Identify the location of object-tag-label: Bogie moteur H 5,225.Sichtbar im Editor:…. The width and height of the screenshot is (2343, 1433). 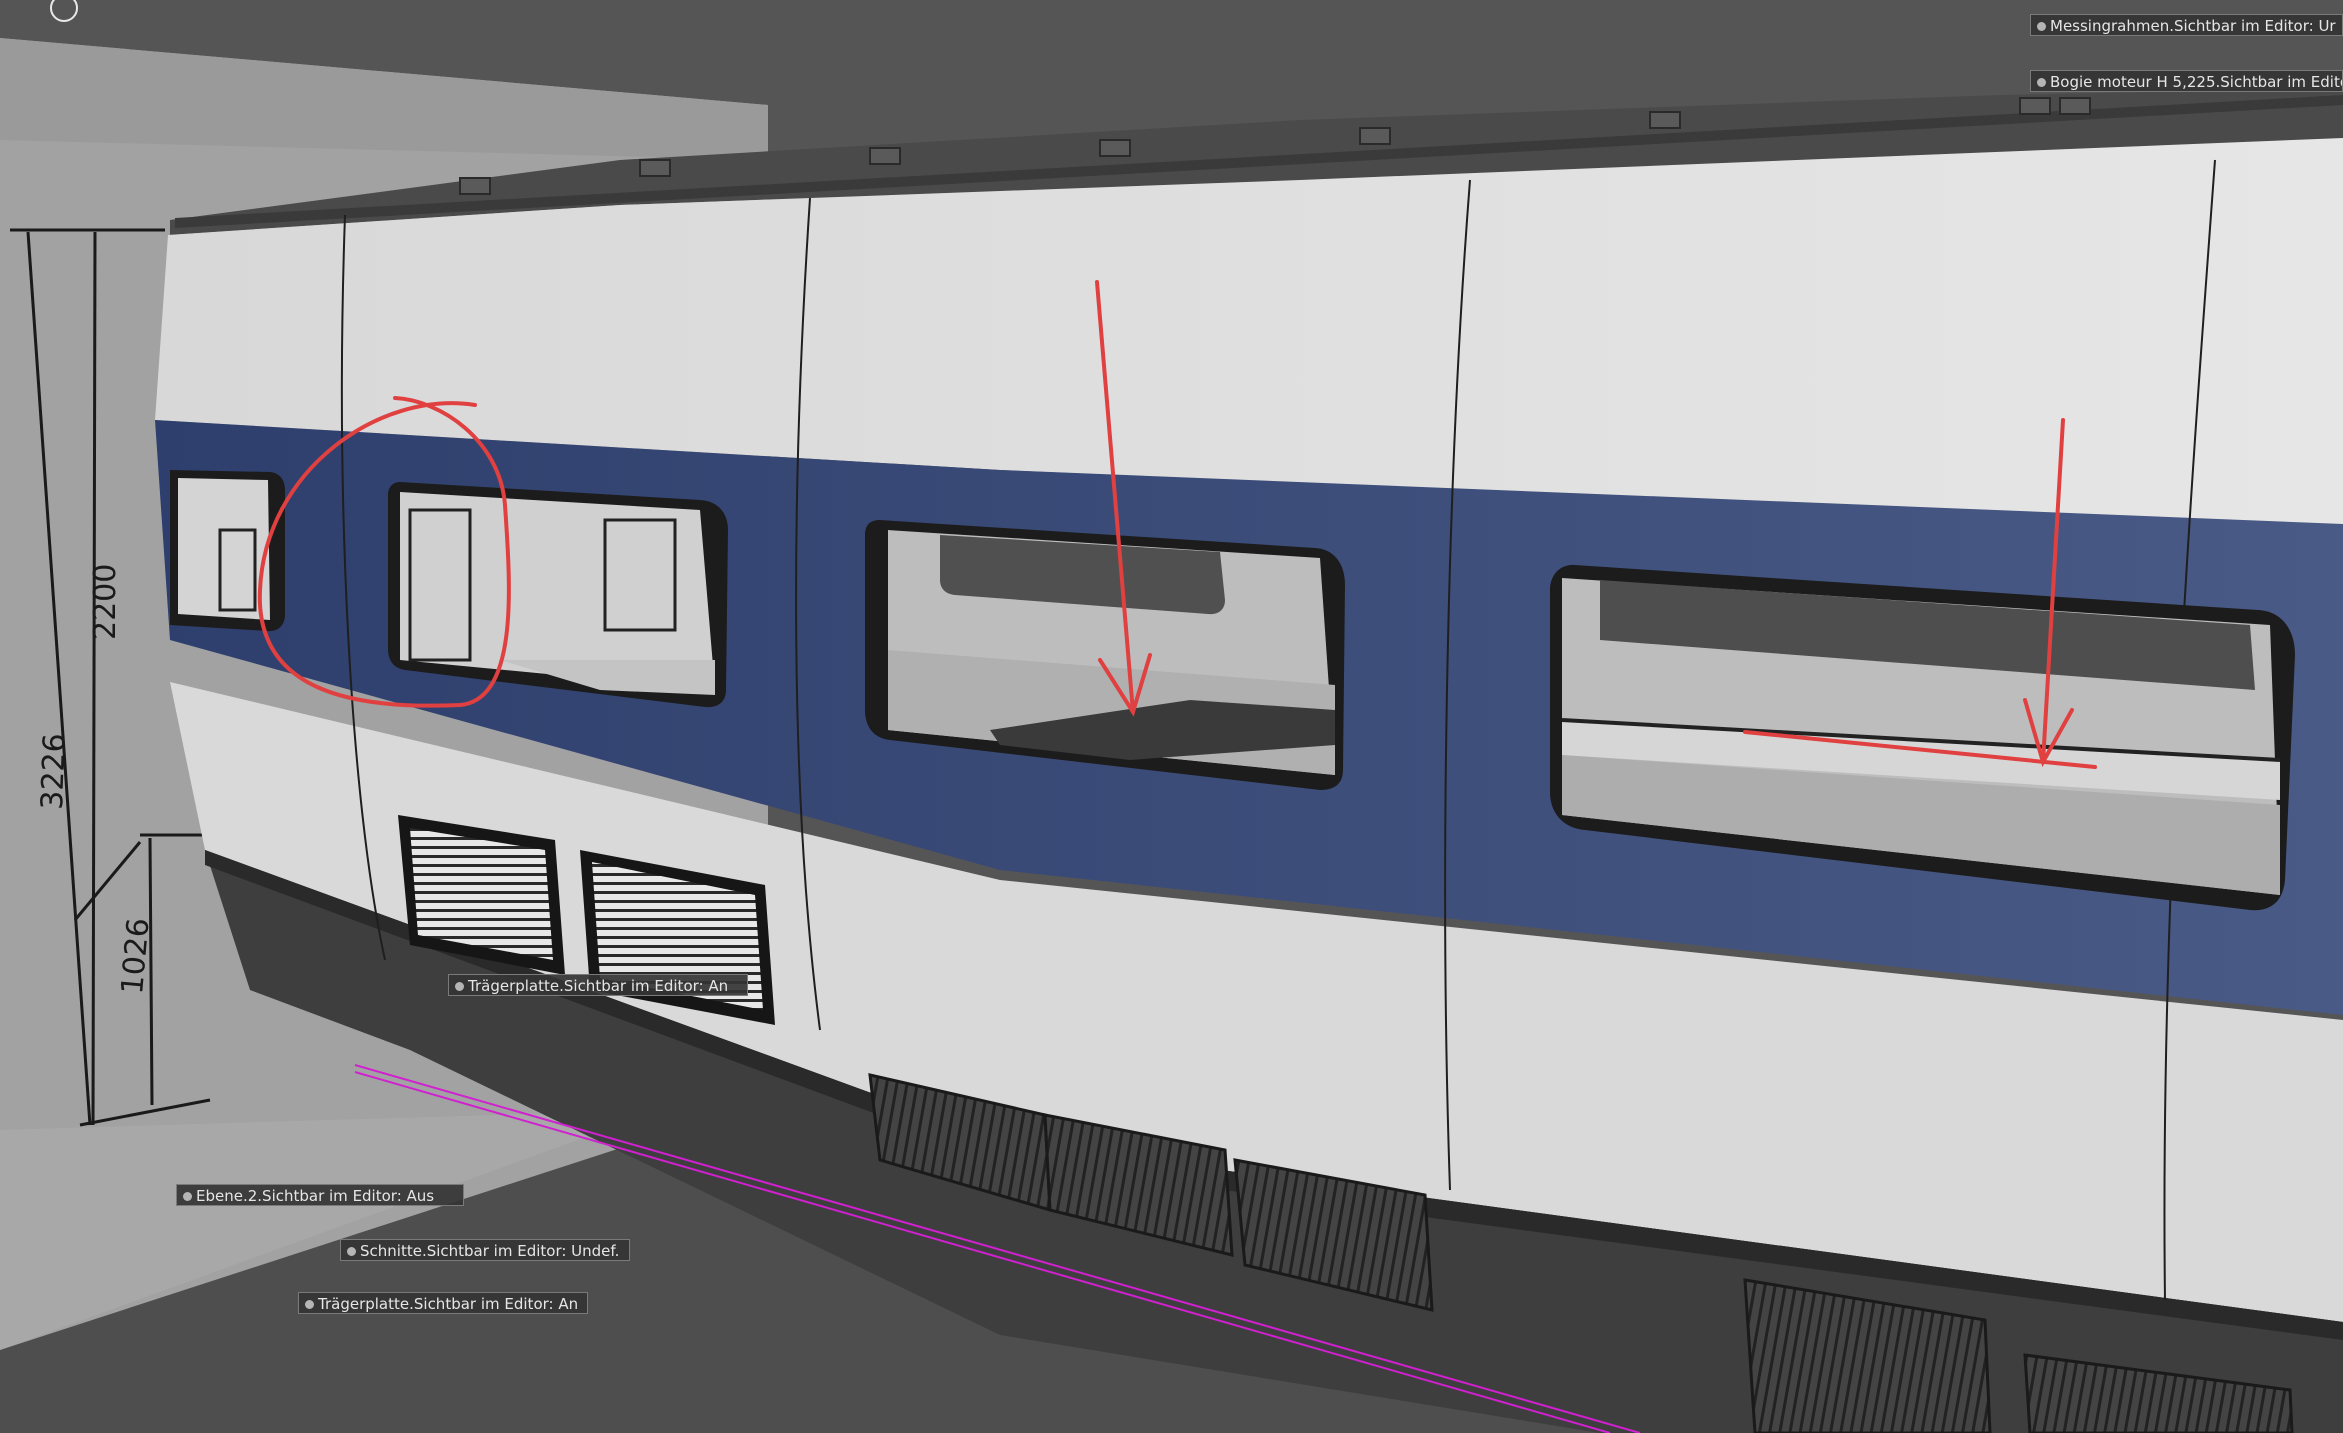
(2196, 82).